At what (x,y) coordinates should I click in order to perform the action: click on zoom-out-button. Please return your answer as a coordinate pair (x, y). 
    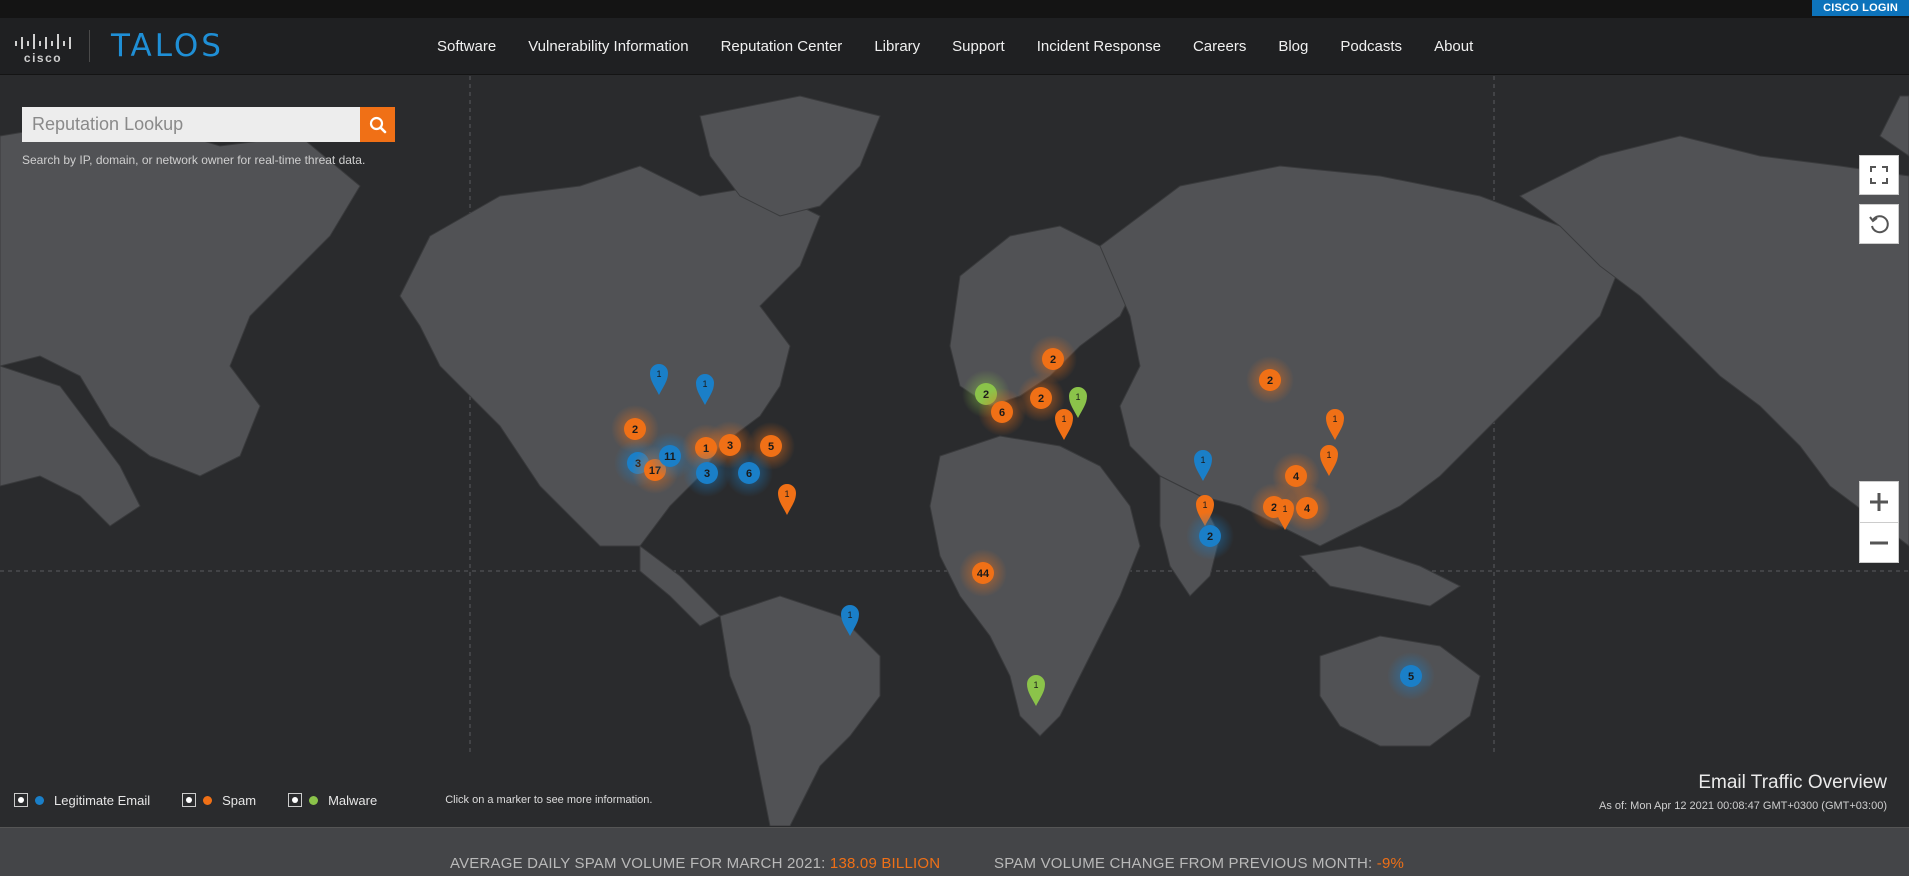
    Looking at the image, I should click on (1879, 543).